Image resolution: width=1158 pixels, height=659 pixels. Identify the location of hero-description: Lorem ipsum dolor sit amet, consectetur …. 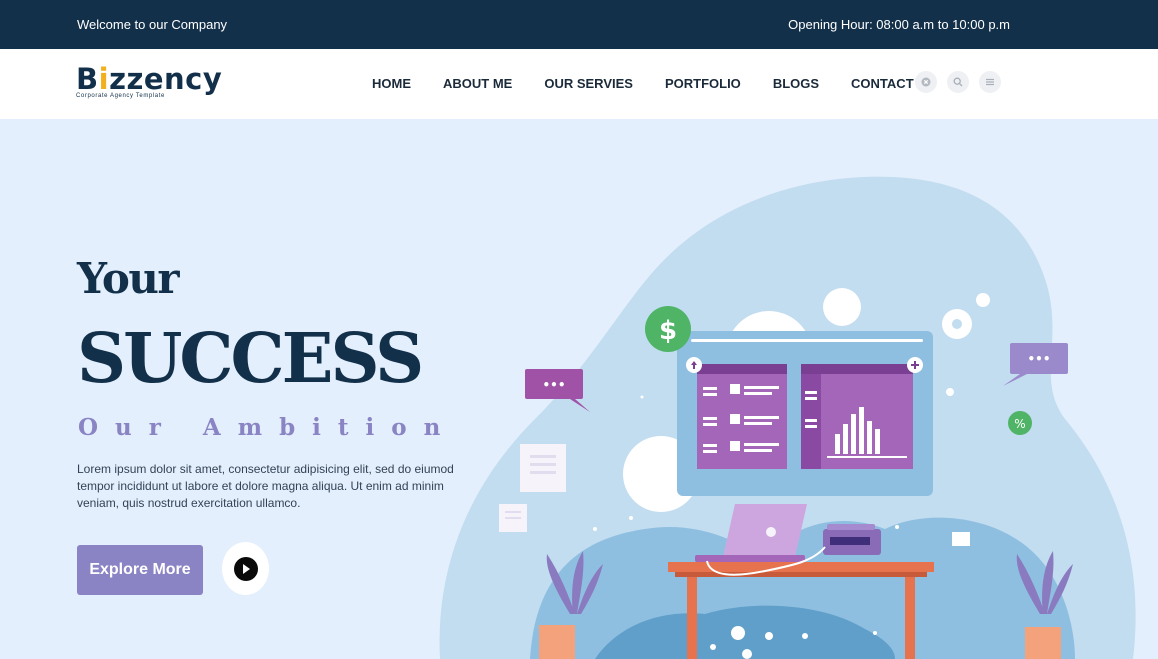
(265, 486).